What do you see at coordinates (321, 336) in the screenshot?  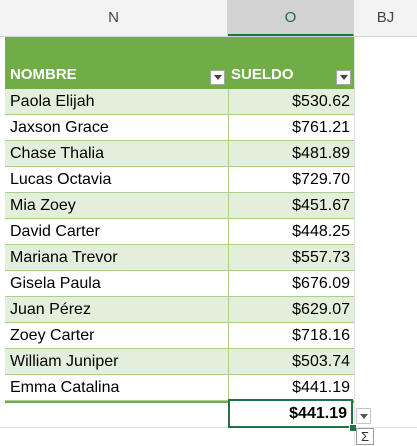 I see `cell-salary: $718.16` at bounding box center [321, 336].